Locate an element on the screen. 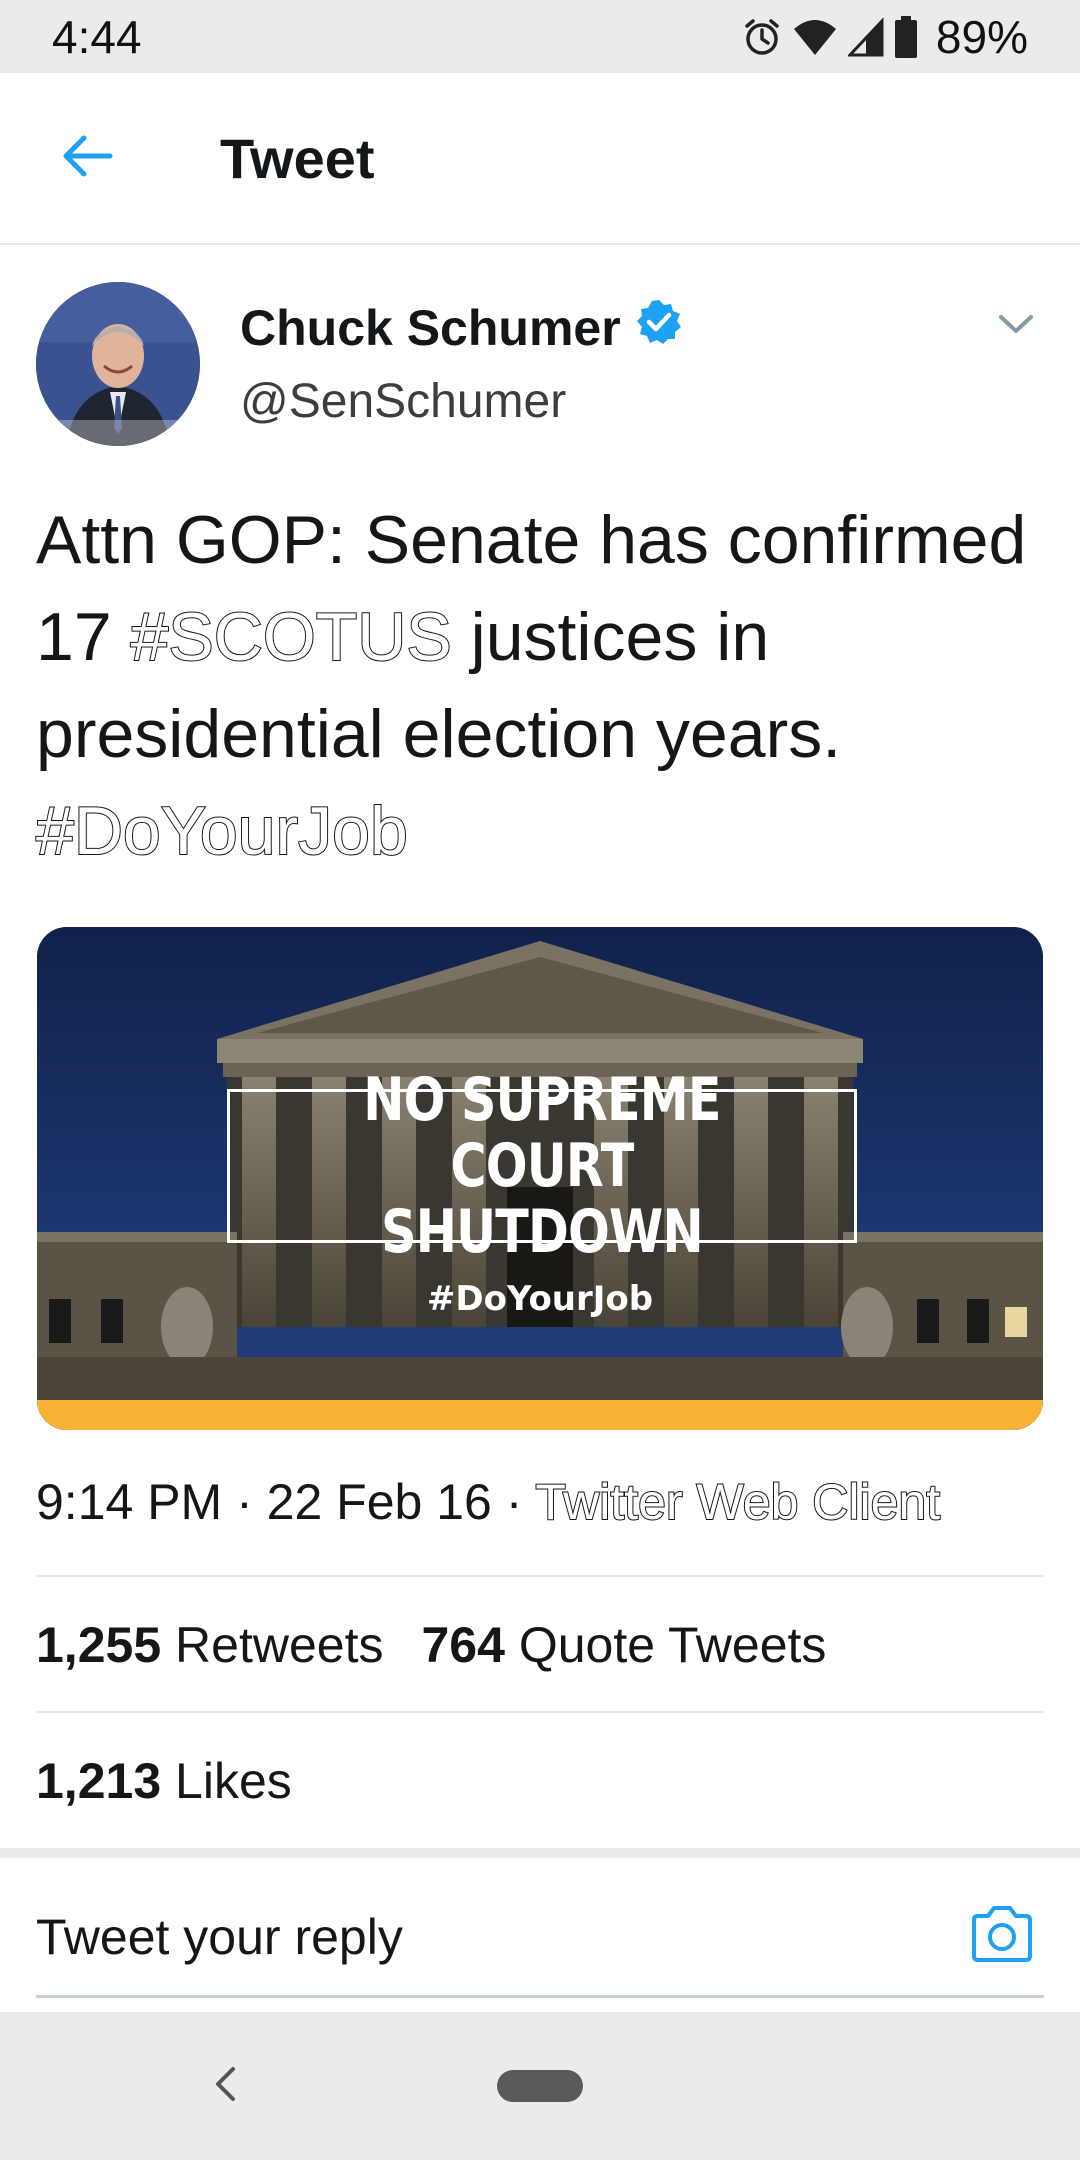  quotes-label: Quote Tweets is located at coordinates (672, 1645).